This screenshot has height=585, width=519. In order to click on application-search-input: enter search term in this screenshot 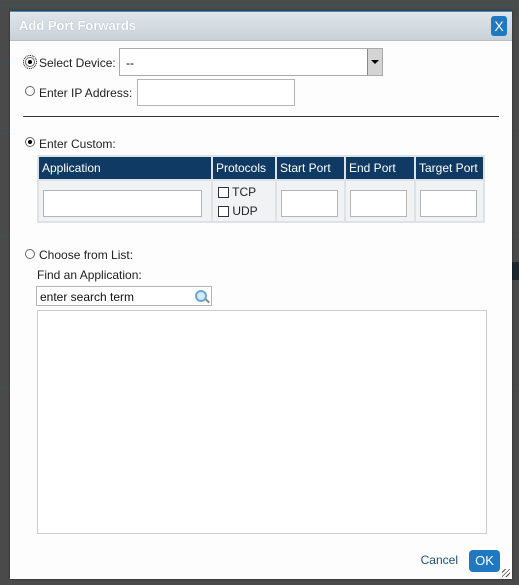, I will do `click(124, 296)`.